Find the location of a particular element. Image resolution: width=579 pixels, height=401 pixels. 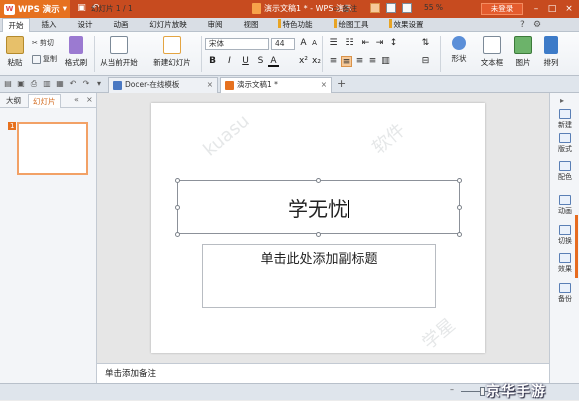

print-icon: ⎙ is located at coordinates (34, 84).